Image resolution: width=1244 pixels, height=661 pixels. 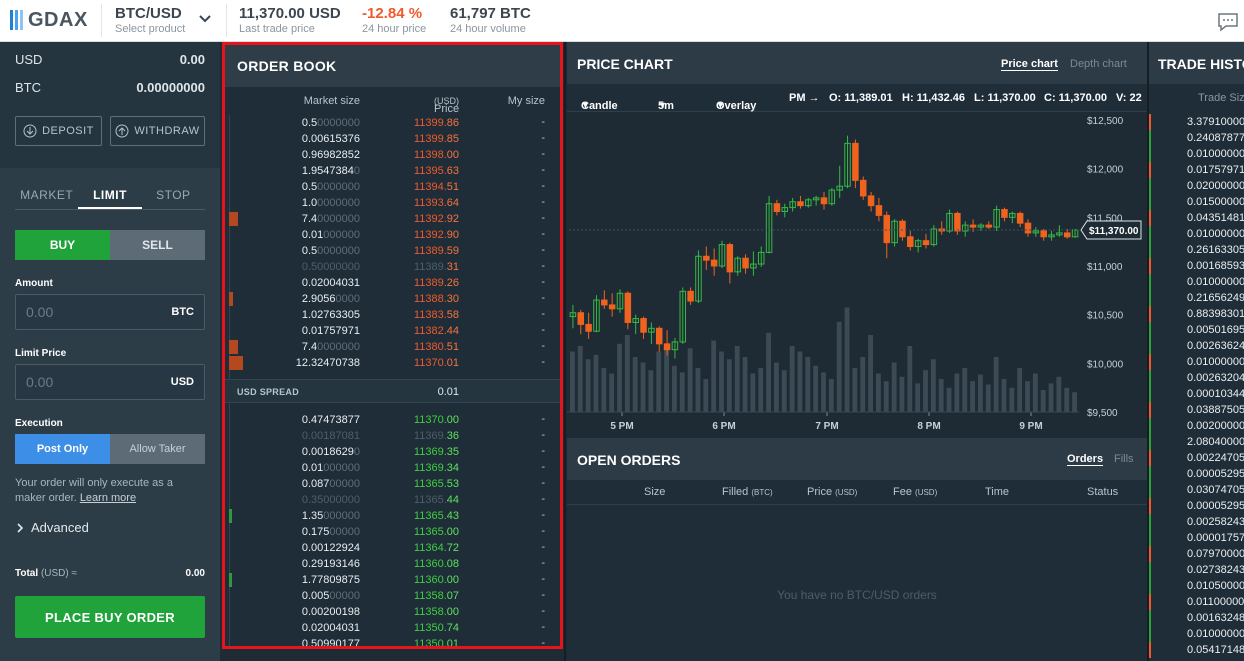 I want to click on ask-row: 0.00615376 11399.85 -, so click(x=392, y=139).